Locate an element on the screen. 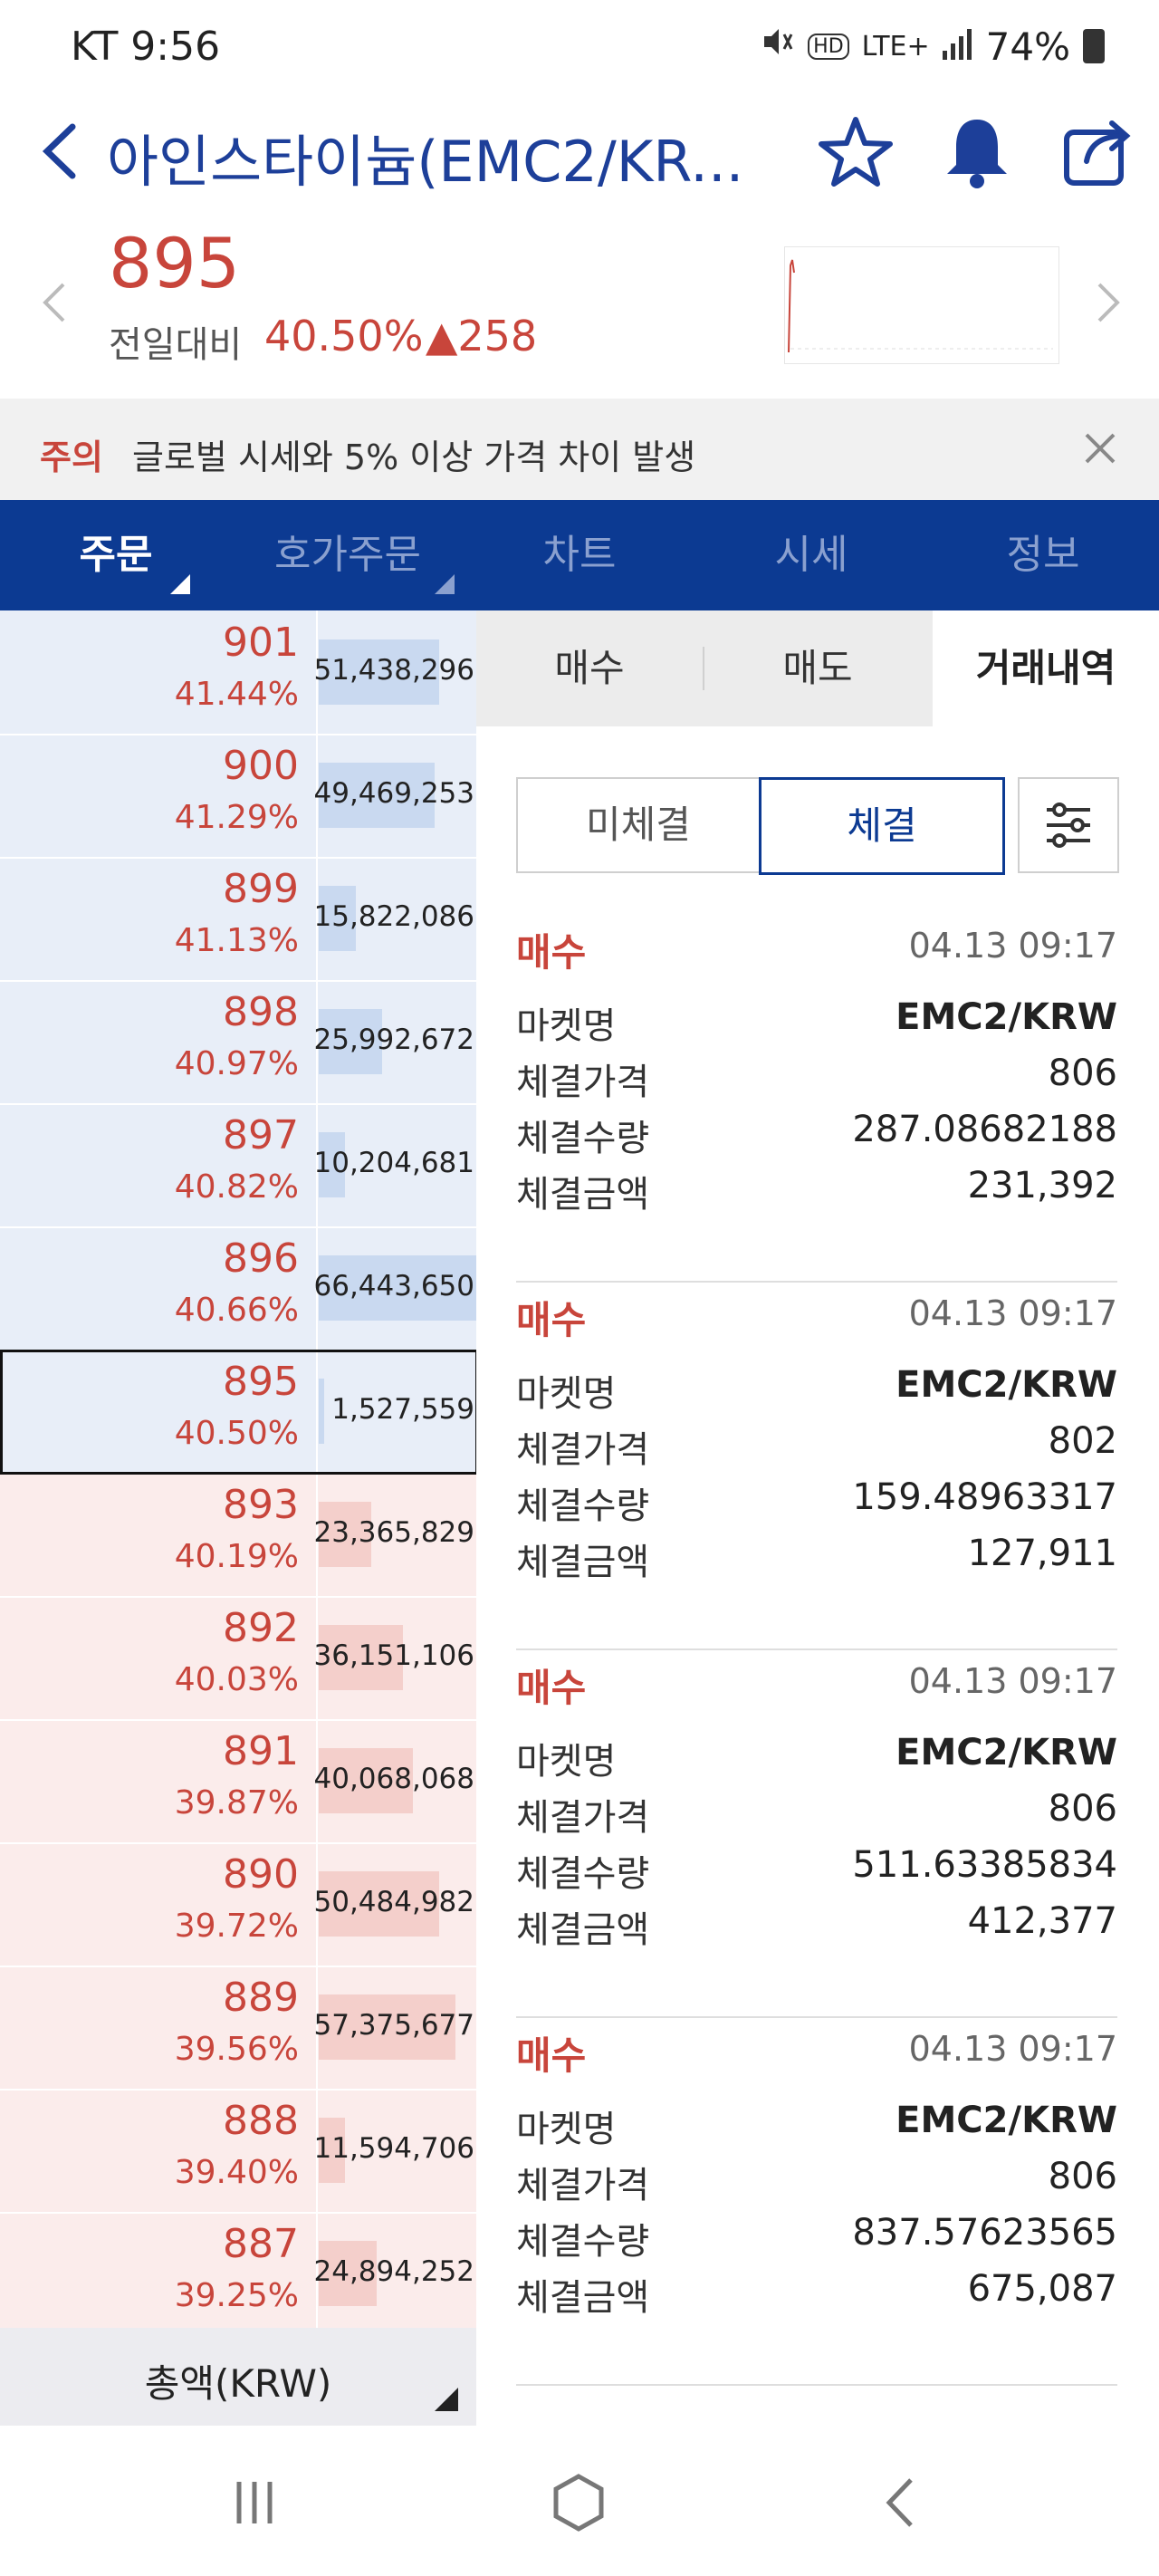 The width and height of the screenshot is (1159, 2576). carrier-time: KT 9:56 is located at coordinates (146, 47).